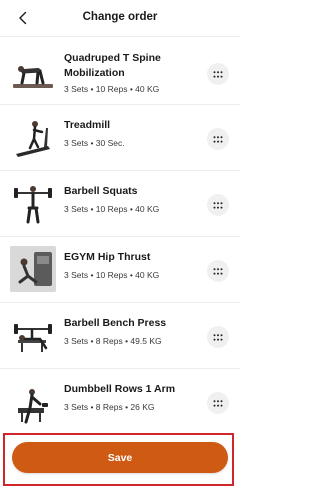 The height and width of the screenshot is (491, 320). I want to click on exercise-name: Barbell Squats, so click(101, 191).